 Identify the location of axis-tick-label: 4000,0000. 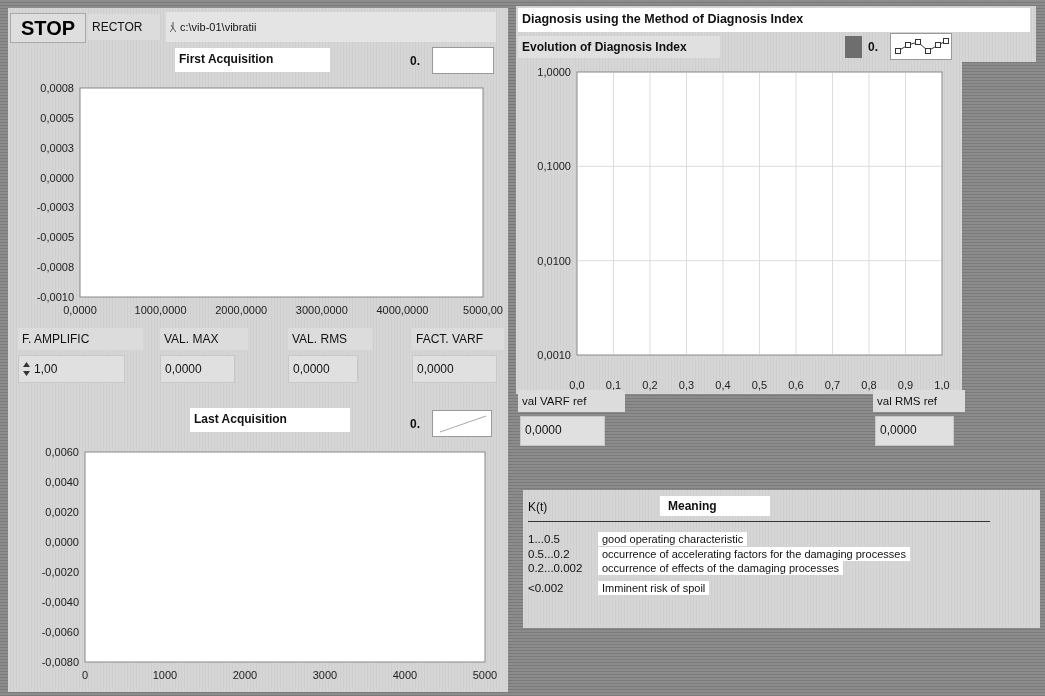
(402, 310).